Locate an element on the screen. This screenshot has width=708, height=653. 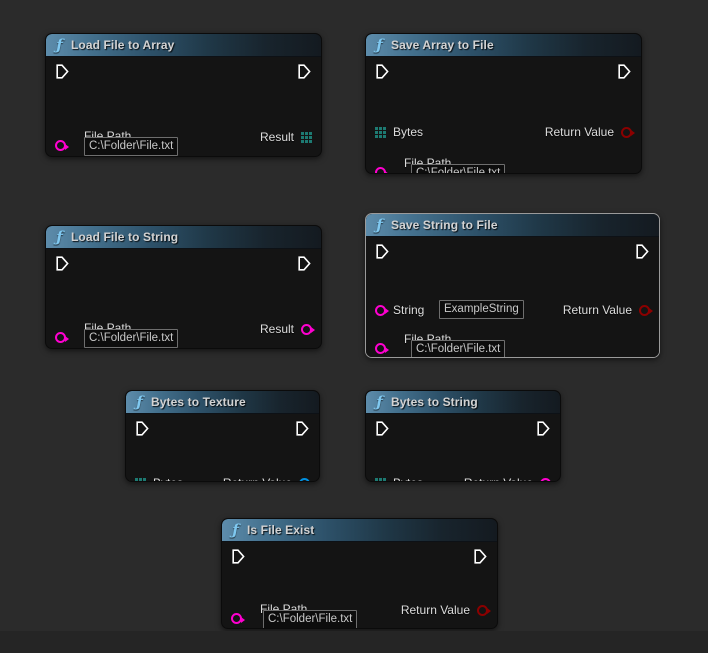
node-title: Load File to String is located at coordinates (125, 237).